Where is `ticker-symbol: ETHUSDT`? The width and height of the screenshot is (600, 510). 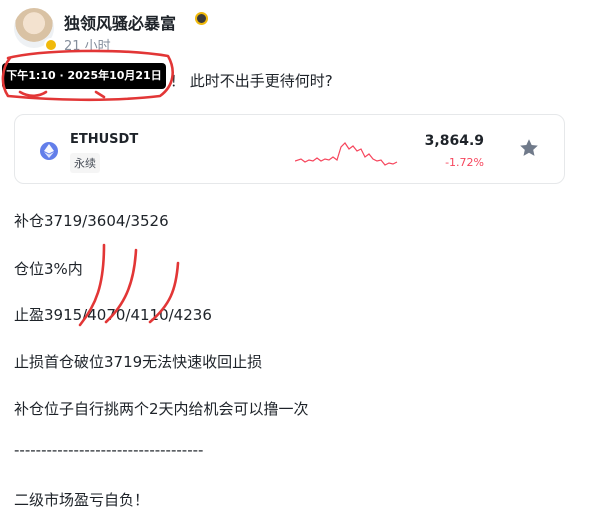
ticker-symbol: ETHUSDT is located at coordinates (104, 139).